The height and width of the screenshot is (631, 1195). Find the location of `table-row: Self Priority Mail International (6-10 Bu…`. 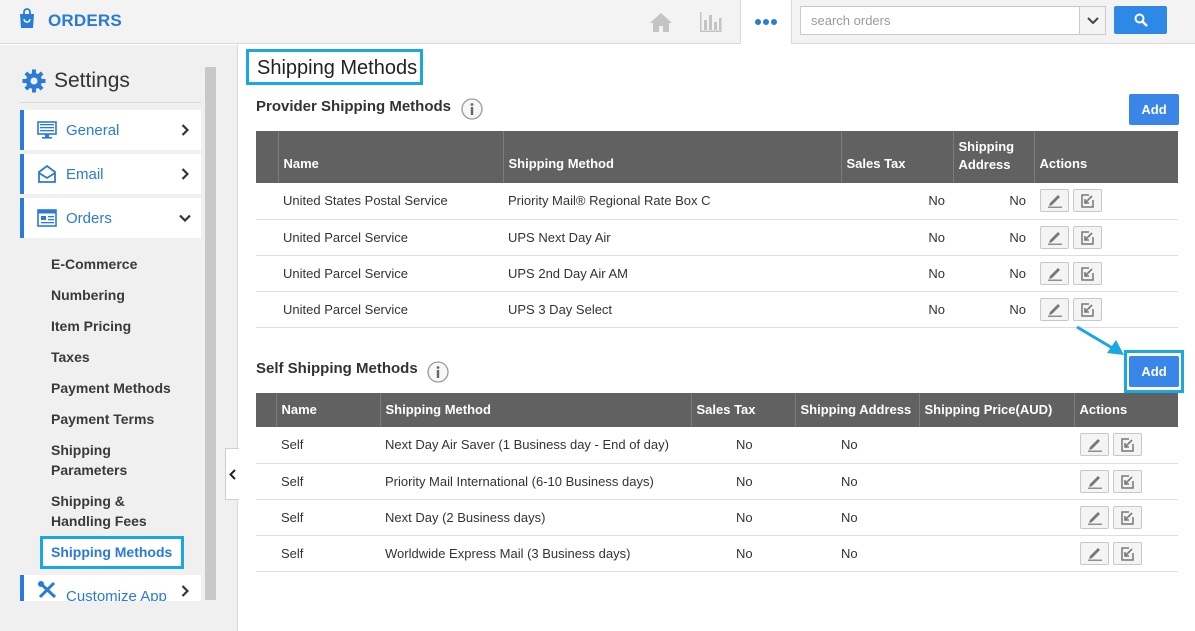

table-row: Self Priority Mail International (6-10 Bu… is located at coordinates (717, 481).